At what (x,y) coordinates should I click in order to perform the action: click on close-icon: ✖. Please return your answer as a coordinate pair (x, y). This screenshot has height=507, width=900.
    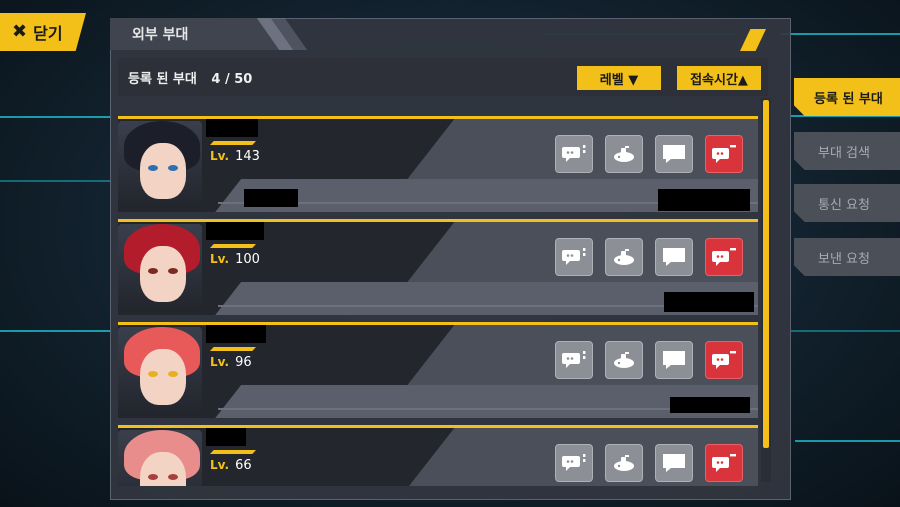
    Looking at the image, I should click on (20, 31).